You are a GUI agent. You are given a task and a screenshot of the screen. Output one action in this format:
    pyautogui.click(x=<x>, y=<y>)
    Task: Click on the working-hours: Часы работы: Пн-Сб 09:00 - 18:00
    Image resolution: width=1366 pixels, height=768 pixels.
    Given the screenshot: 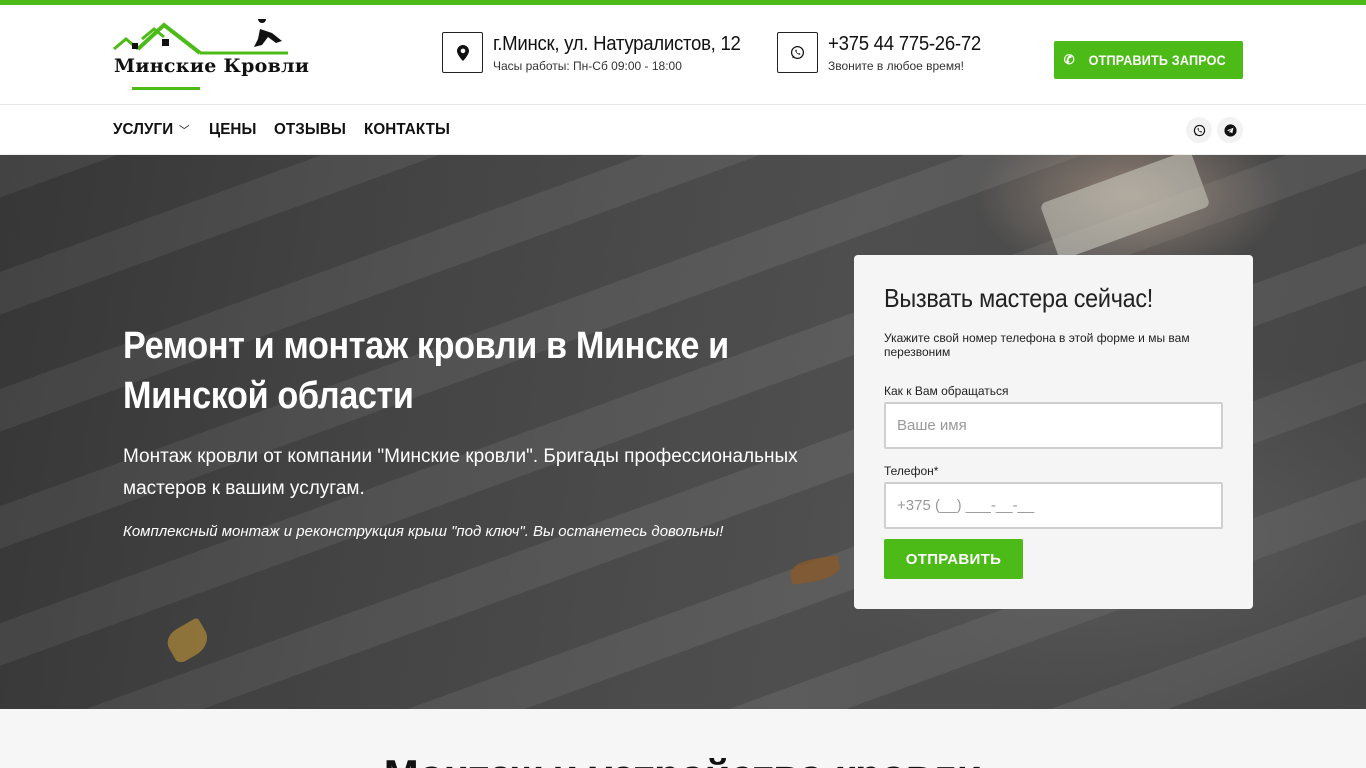 What is the action you would take?
    pyautogui.click(x=587, y=66)
    